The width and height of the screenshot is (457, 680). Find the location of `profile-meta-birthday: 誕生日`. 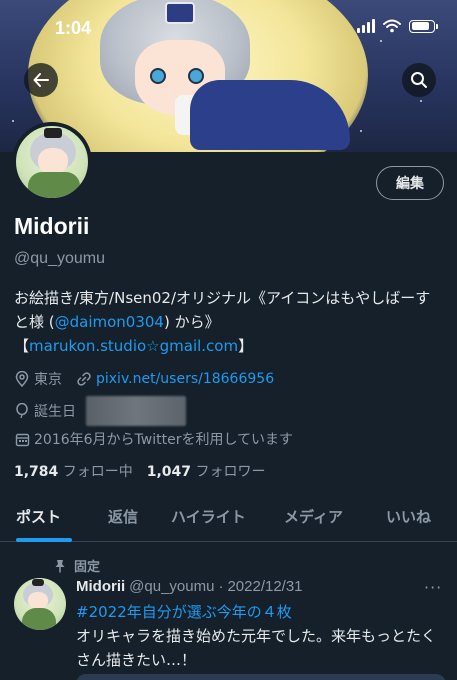

profile-meta-birthday: 誕生日 is located at coordinates (100, 411).